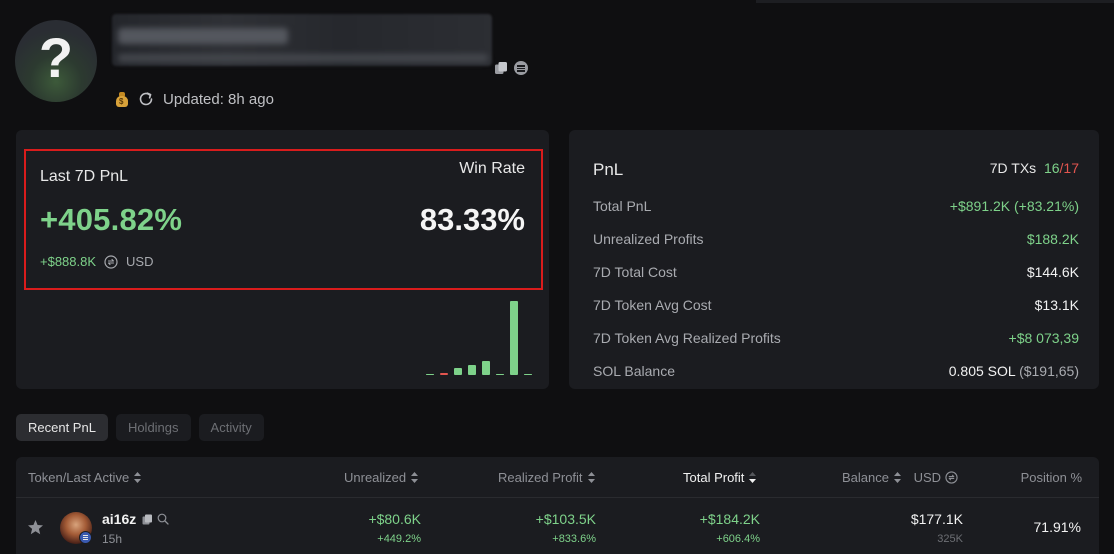 The height and width of the screenshot is (554, 1114). What do you see at coordinates (492, 168) in the screenshot?
I see `win-rate-label: Win Rate` at bounding box center [492, 168].